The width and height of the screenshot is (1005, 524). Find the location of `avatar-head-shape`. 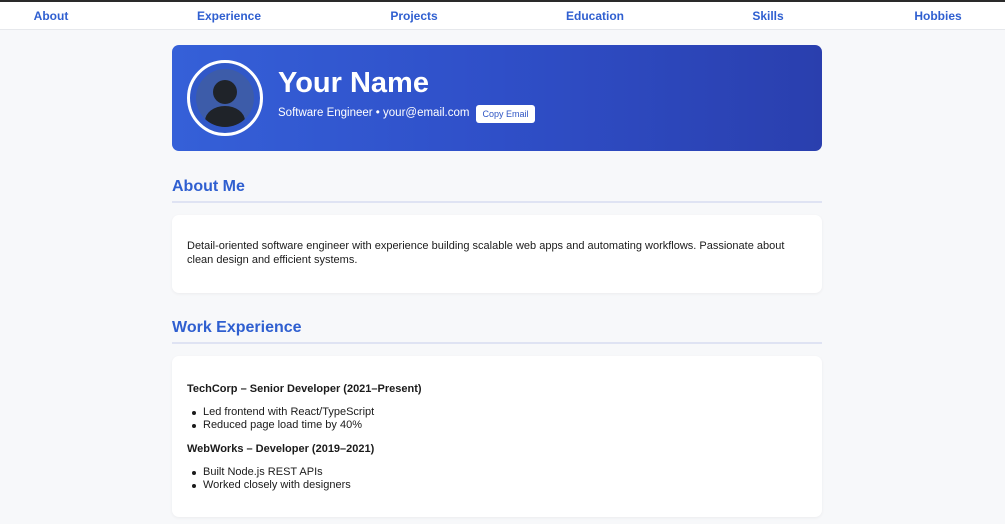

avatar-head-shape is located at coordinates (225, 92).